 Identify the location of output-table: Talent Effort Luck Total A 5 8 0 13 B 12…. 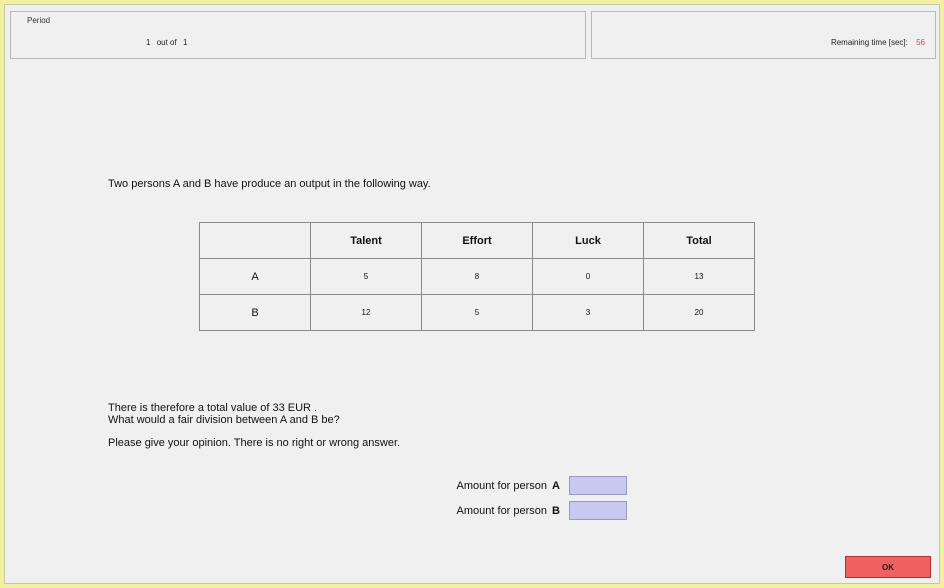
(477, 276).